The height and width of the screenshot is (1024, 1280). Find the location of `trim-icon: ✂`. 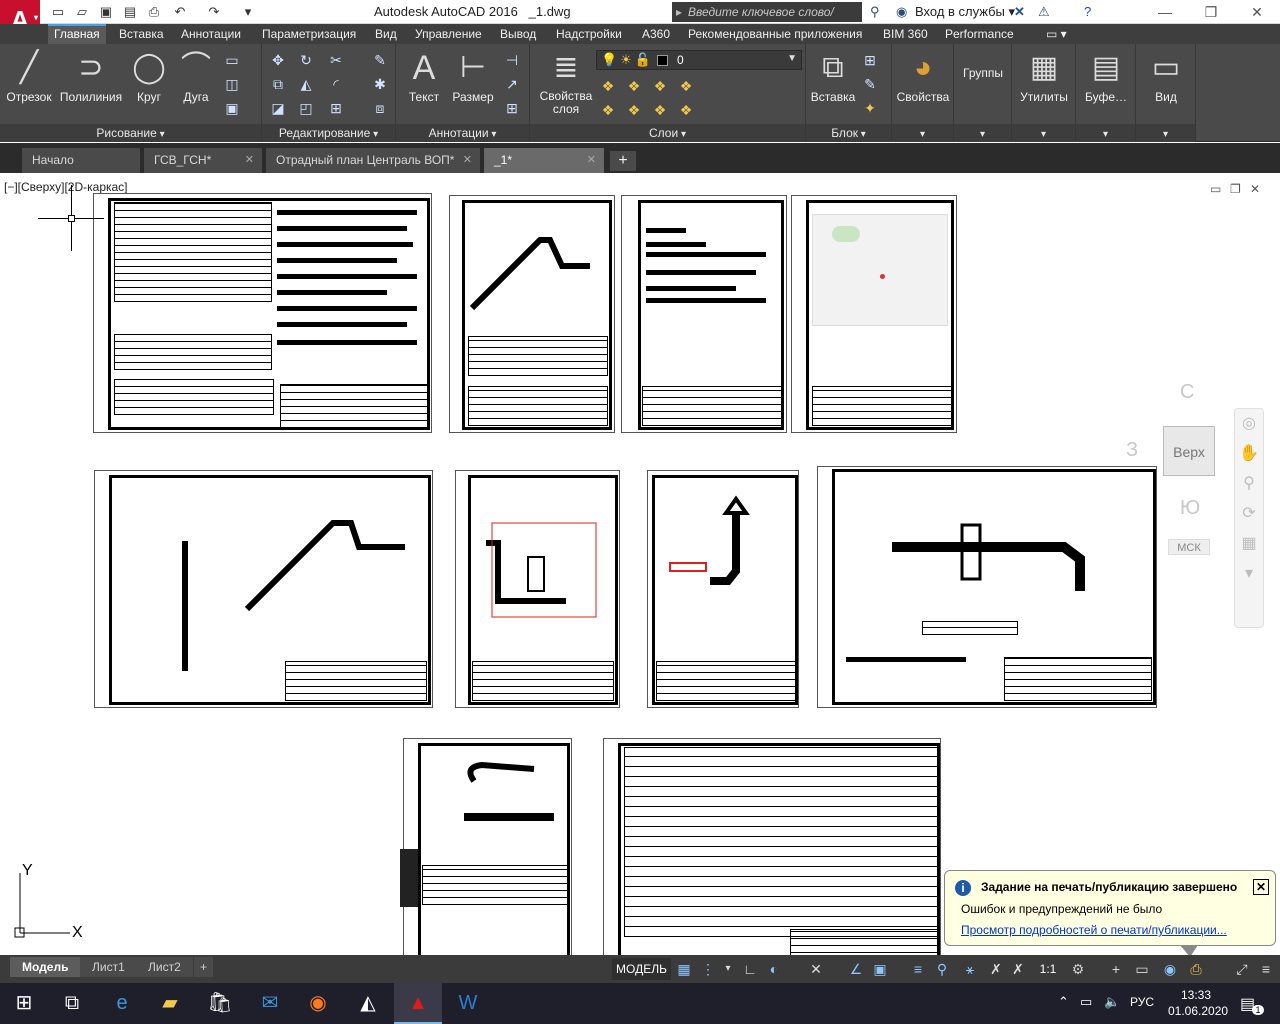

trim-icon: ✂ is located at coordinates (336, 60).